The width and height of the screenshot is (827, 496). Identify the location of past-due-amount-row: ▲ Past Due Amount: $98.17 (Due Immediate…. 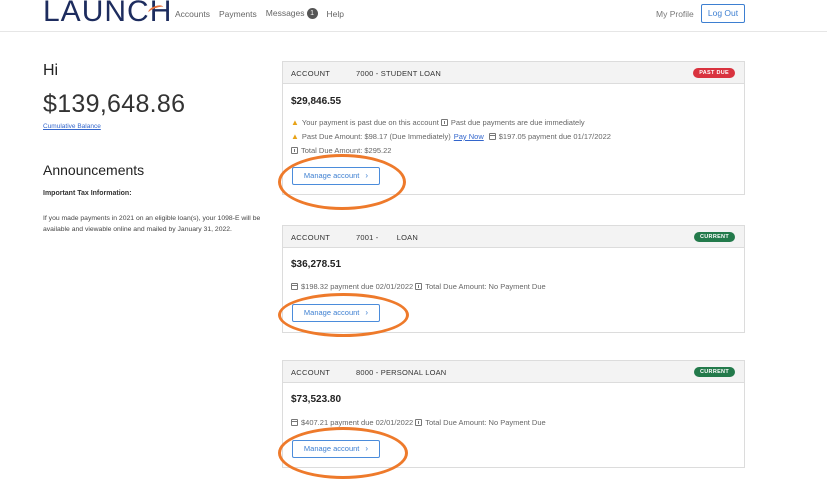
(451, 136).